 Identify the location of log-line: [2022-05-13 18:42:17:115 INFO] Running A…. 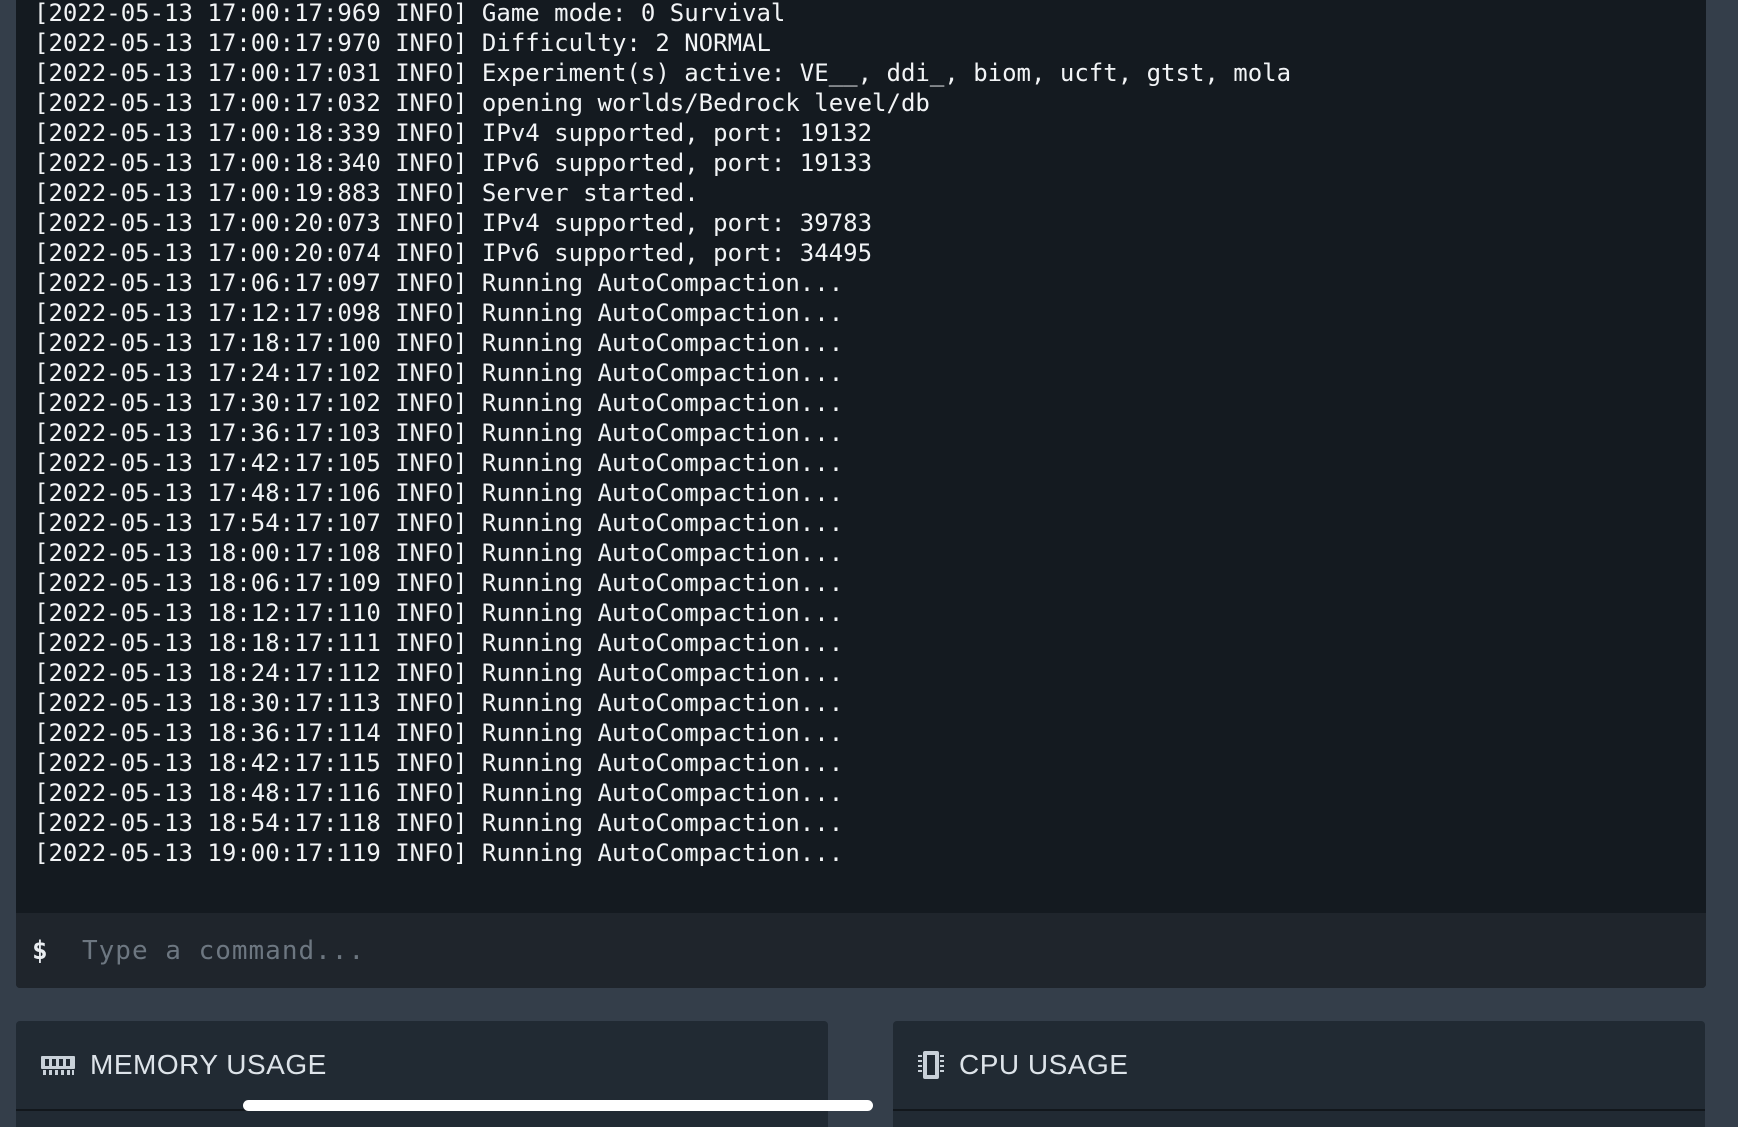
(439, 763).